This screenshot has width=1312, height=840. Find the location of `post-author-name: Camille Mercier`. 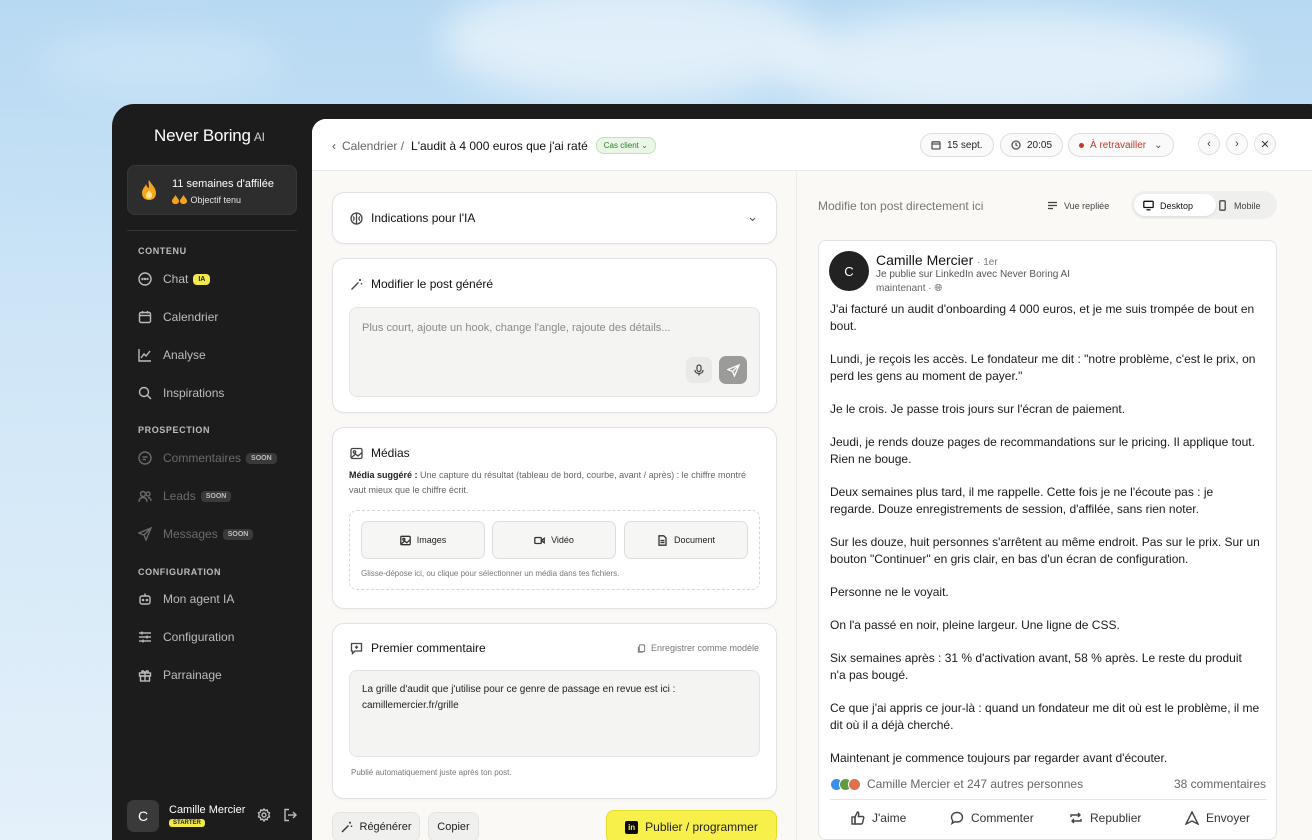

post-author-name: Camille Mercier is located at coordinates (925, 260).